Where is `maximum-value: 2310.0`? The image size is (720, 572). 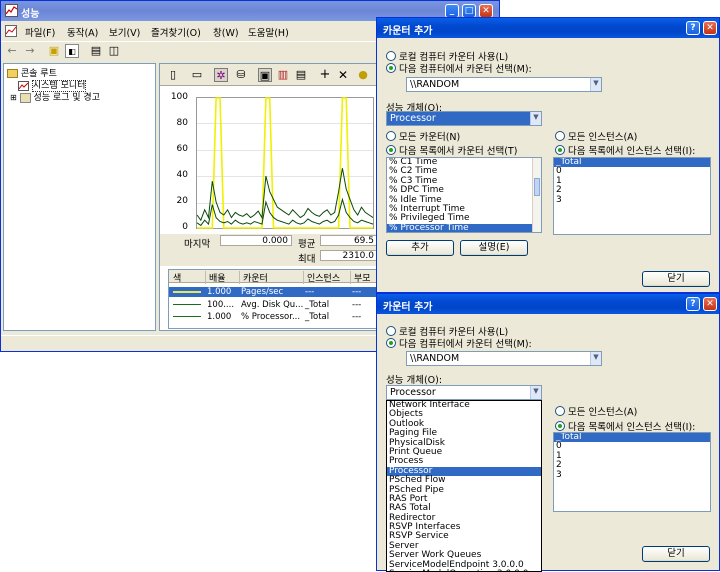
maximum-value: 2310.0 is located at coordinates (349, 255).